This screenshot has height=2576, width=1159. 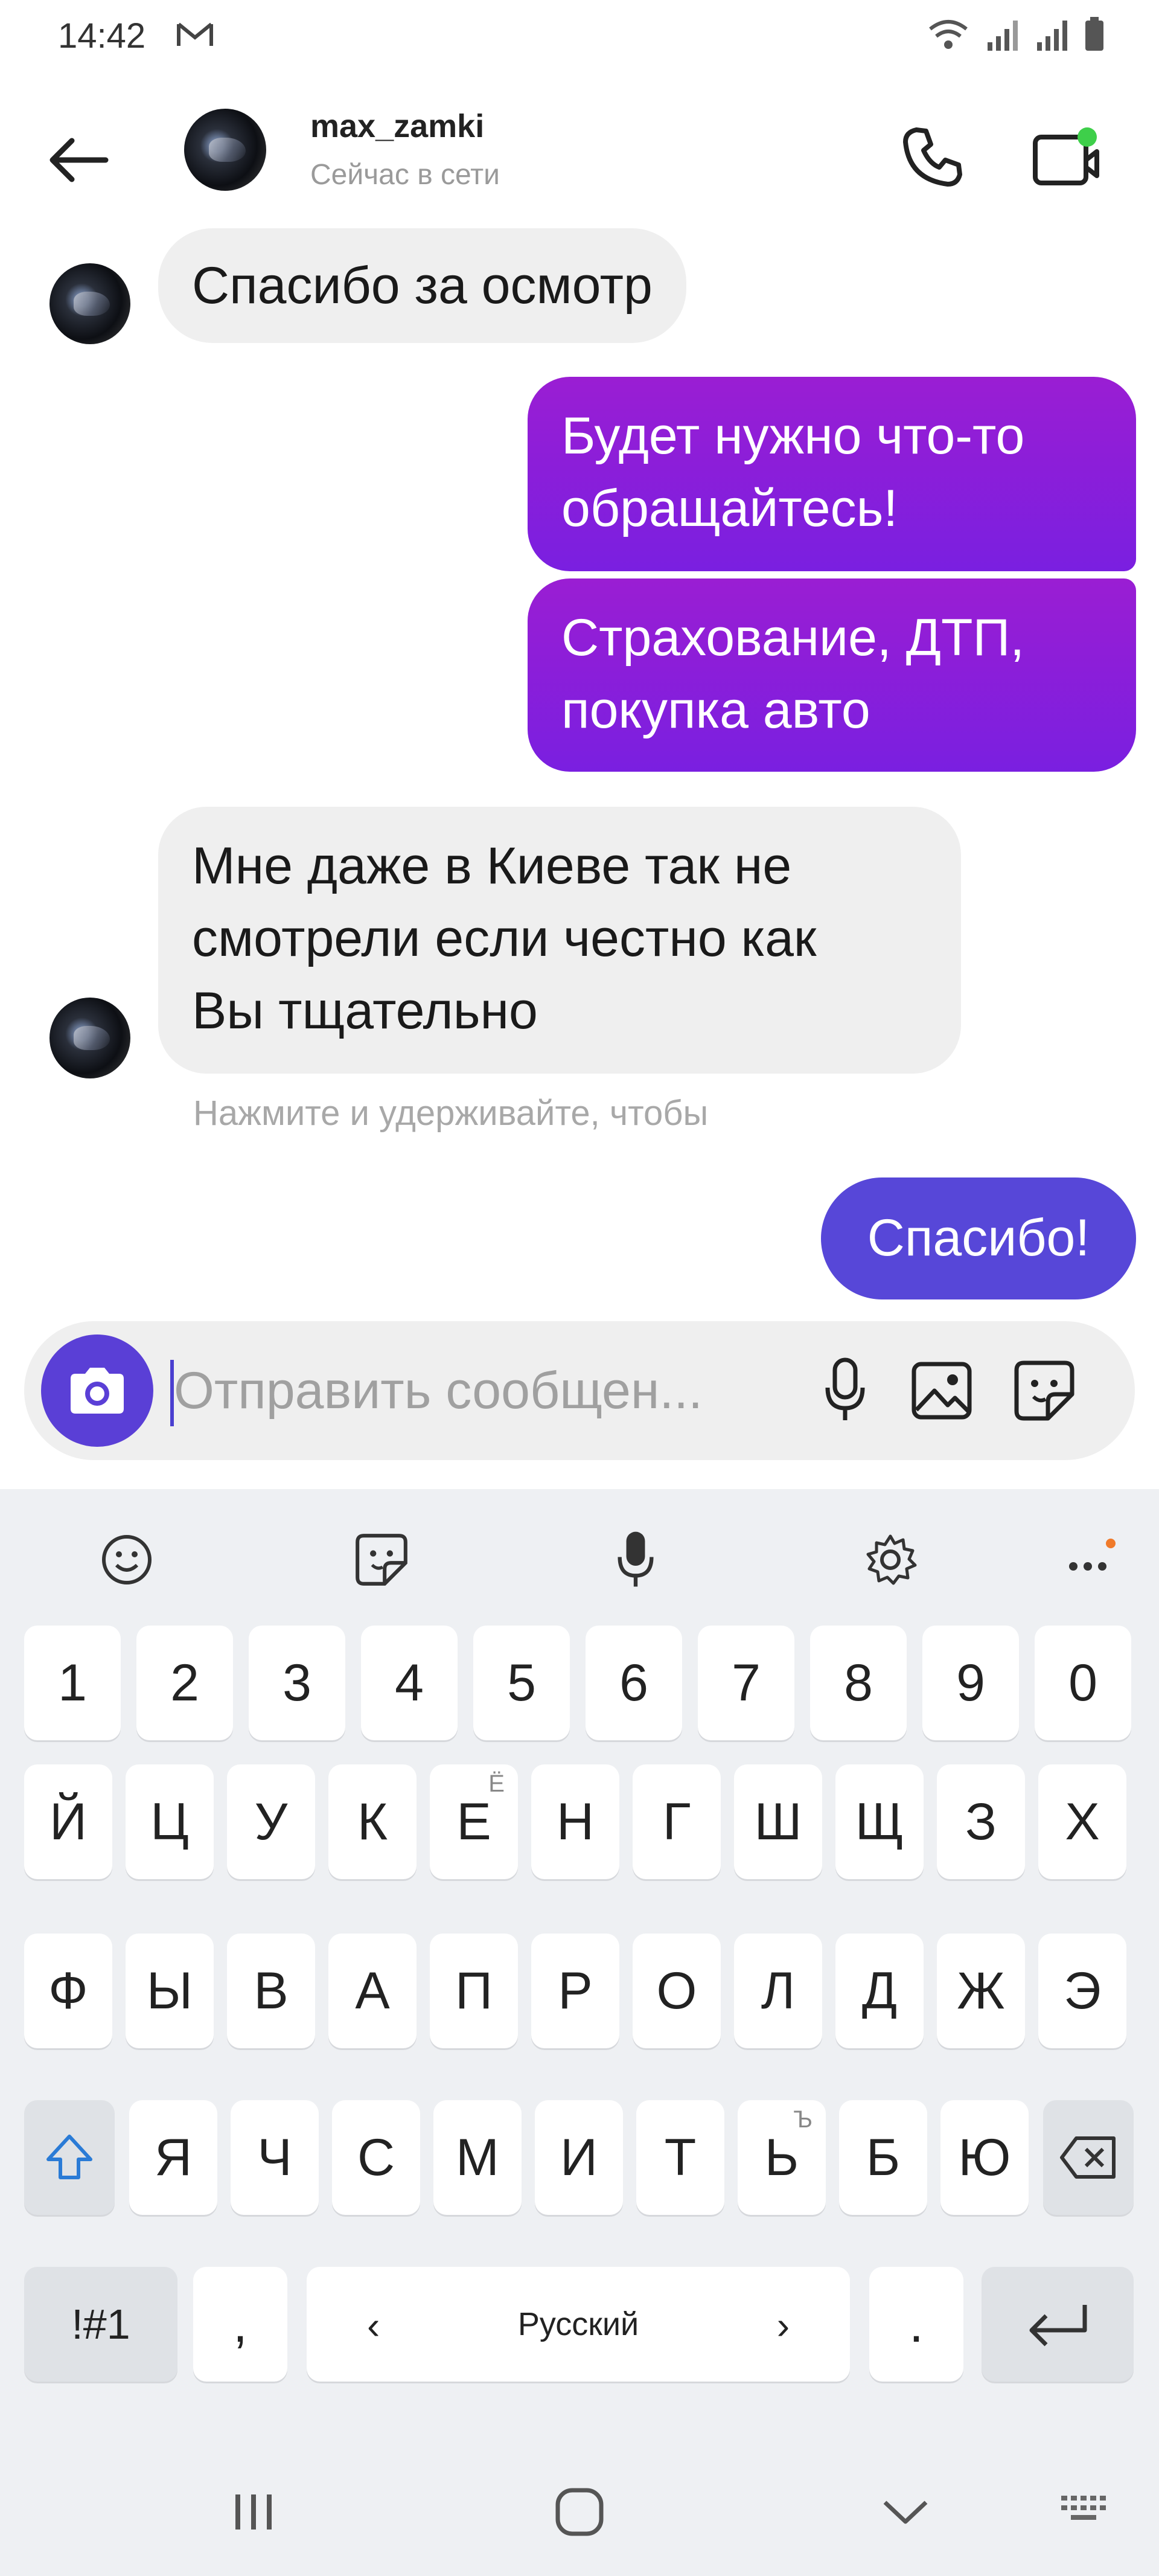 I want to click on chevron-down-icon, so click(x=905, y=2512).